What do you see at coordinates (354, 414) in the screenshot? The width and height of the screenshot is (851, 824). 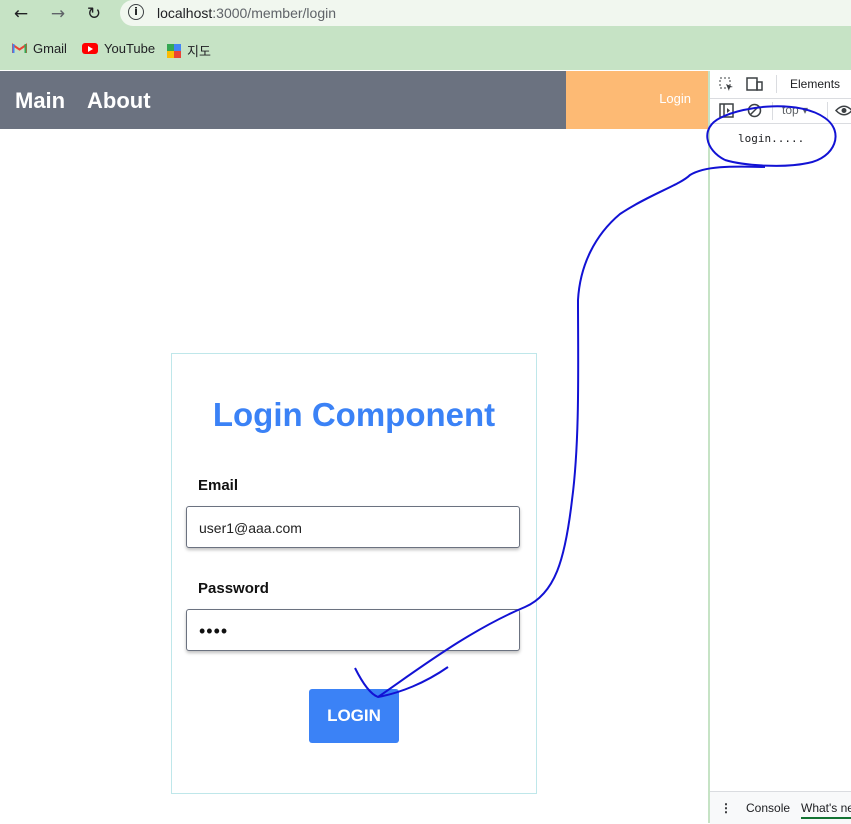 I see `login-title: Login Component` at bounding box center [354, 414].